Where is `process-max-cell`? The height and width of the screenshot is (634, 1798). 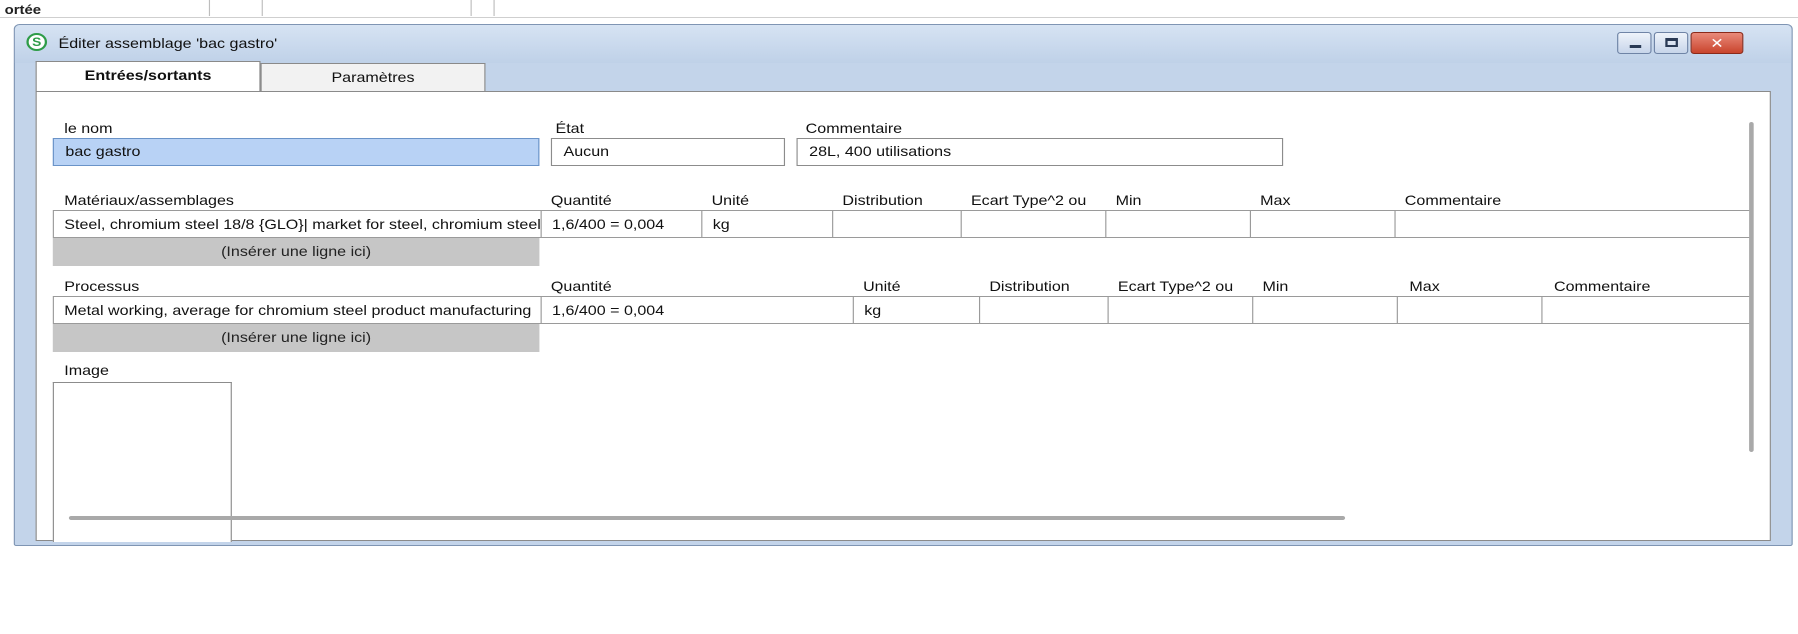
process-max-cell is located at coordinates (1470, 310).